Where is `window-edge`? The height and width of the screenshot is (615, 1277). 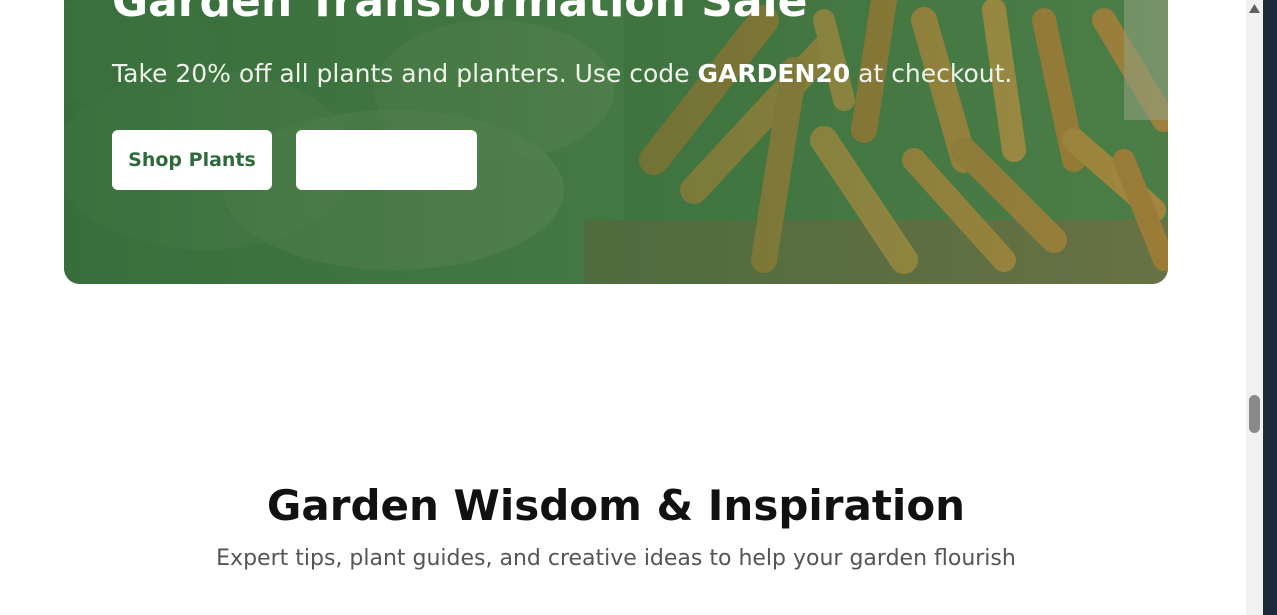 window-edge is located at coordinates (1270, 307).